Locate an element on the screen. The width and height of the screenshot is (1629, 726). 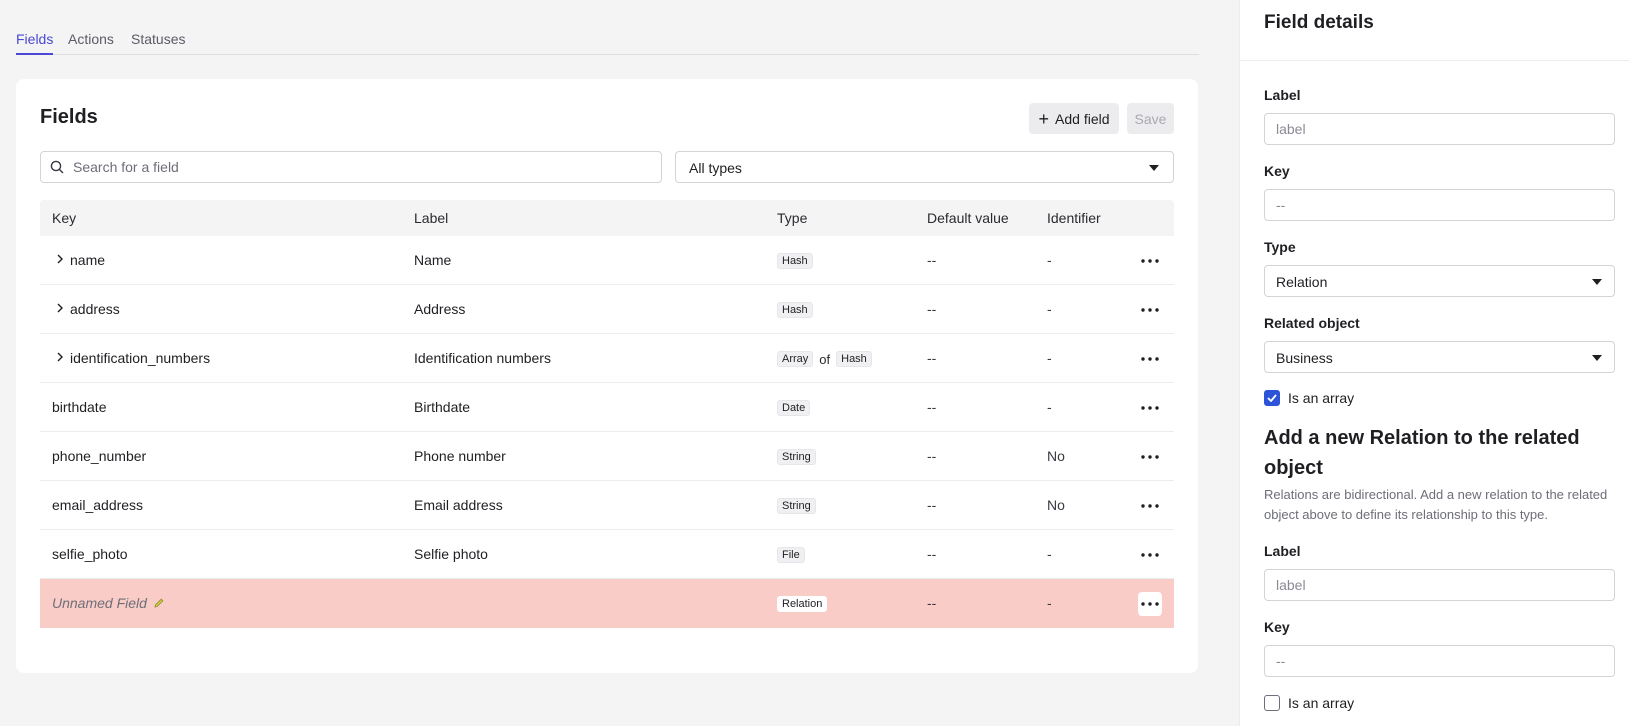
label-field is located at coordinates (1439, 129).